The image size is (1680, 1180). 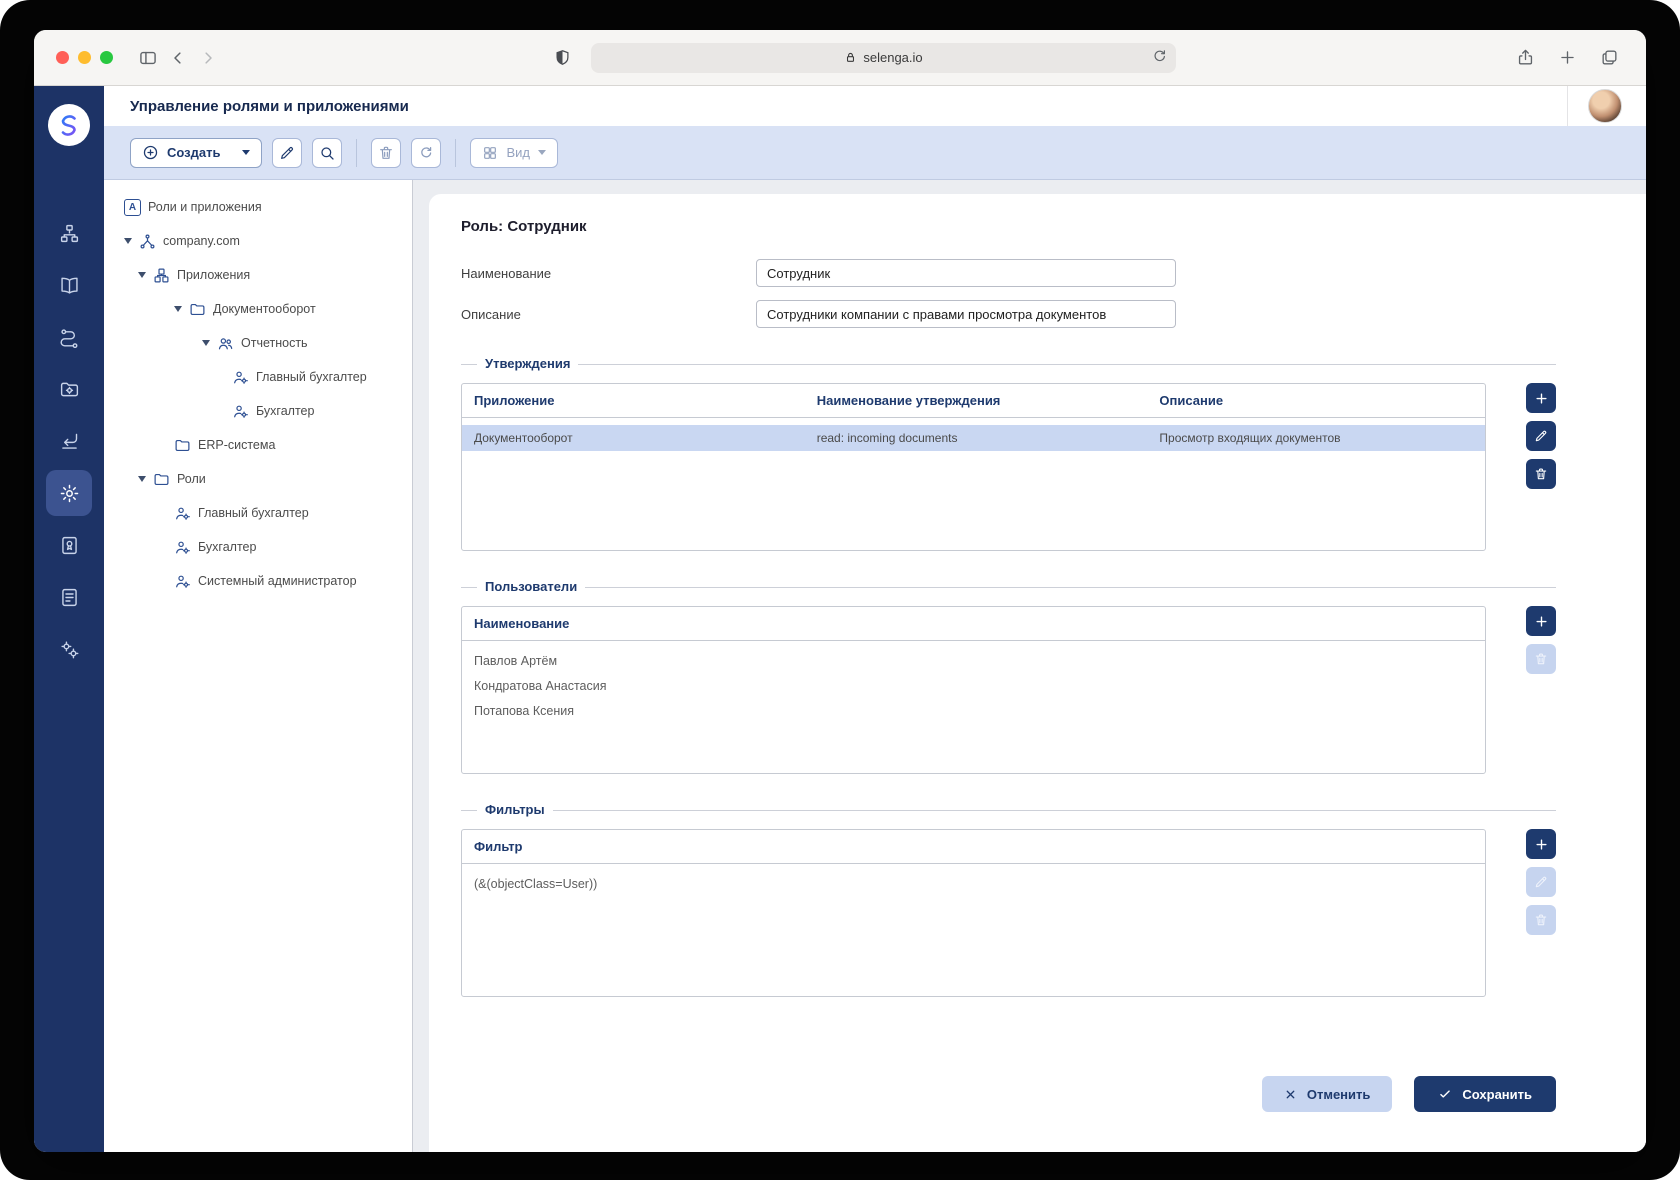 What do you see at coordinates (69, 597) in the screenshot?
I see `document-icon` at bounding box center [69, 597].